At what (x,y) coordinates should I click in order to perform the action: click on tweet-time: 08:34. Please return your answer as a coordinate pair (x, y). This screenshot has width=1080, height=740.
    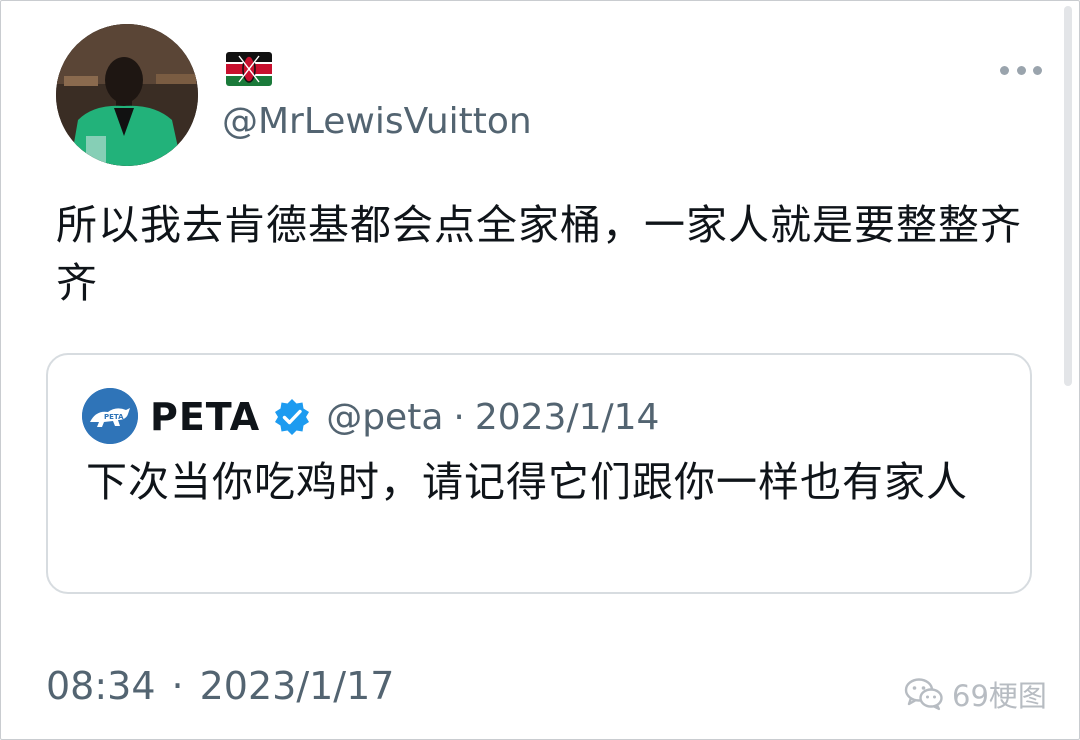
    Looking at the image, I should click on (101, 686).